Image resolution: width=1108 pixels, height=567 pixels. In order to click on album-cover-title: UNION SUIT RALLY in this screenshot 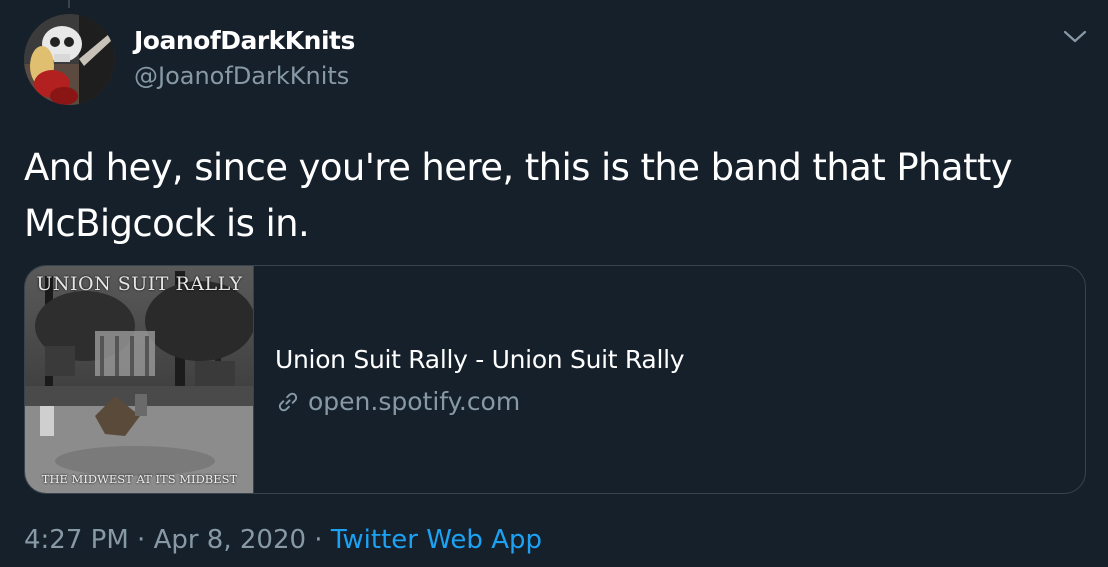, I will do `click(139, 284)`.